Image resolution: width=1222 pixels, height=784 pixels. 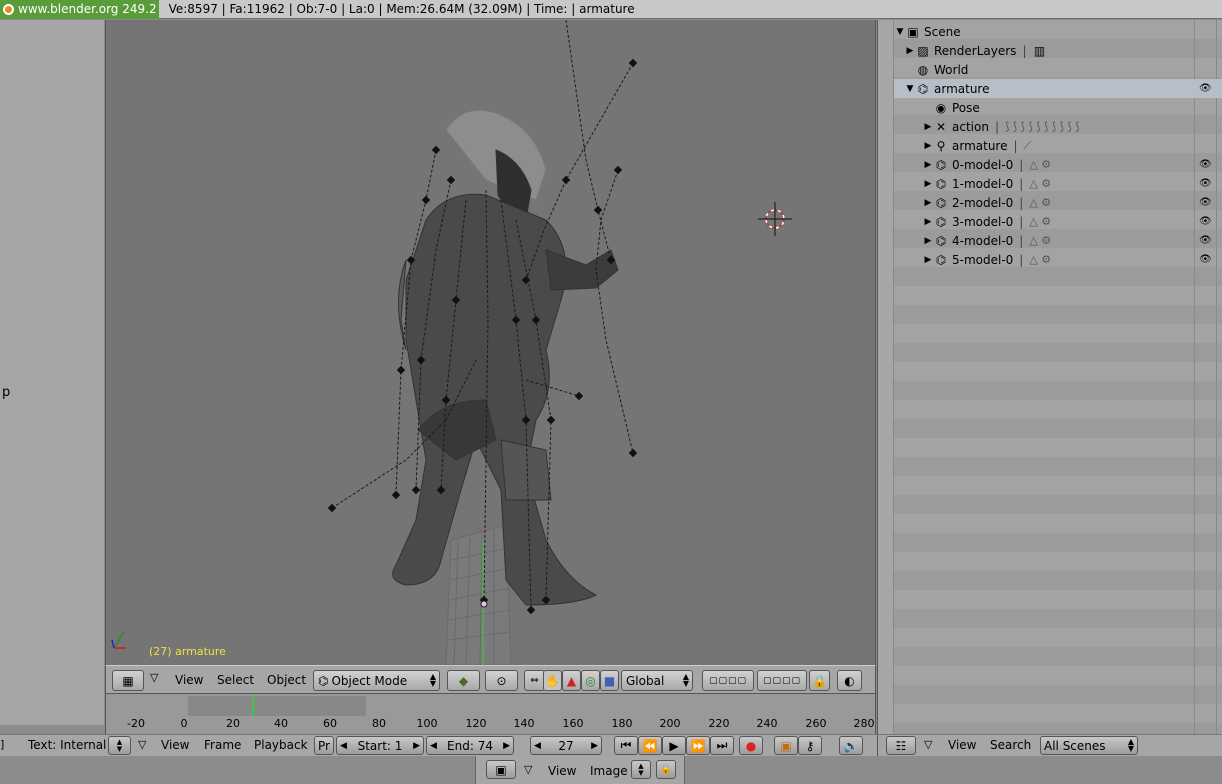 I want to click on jump-start-icon: ⏮, so click(x=626, y=745).